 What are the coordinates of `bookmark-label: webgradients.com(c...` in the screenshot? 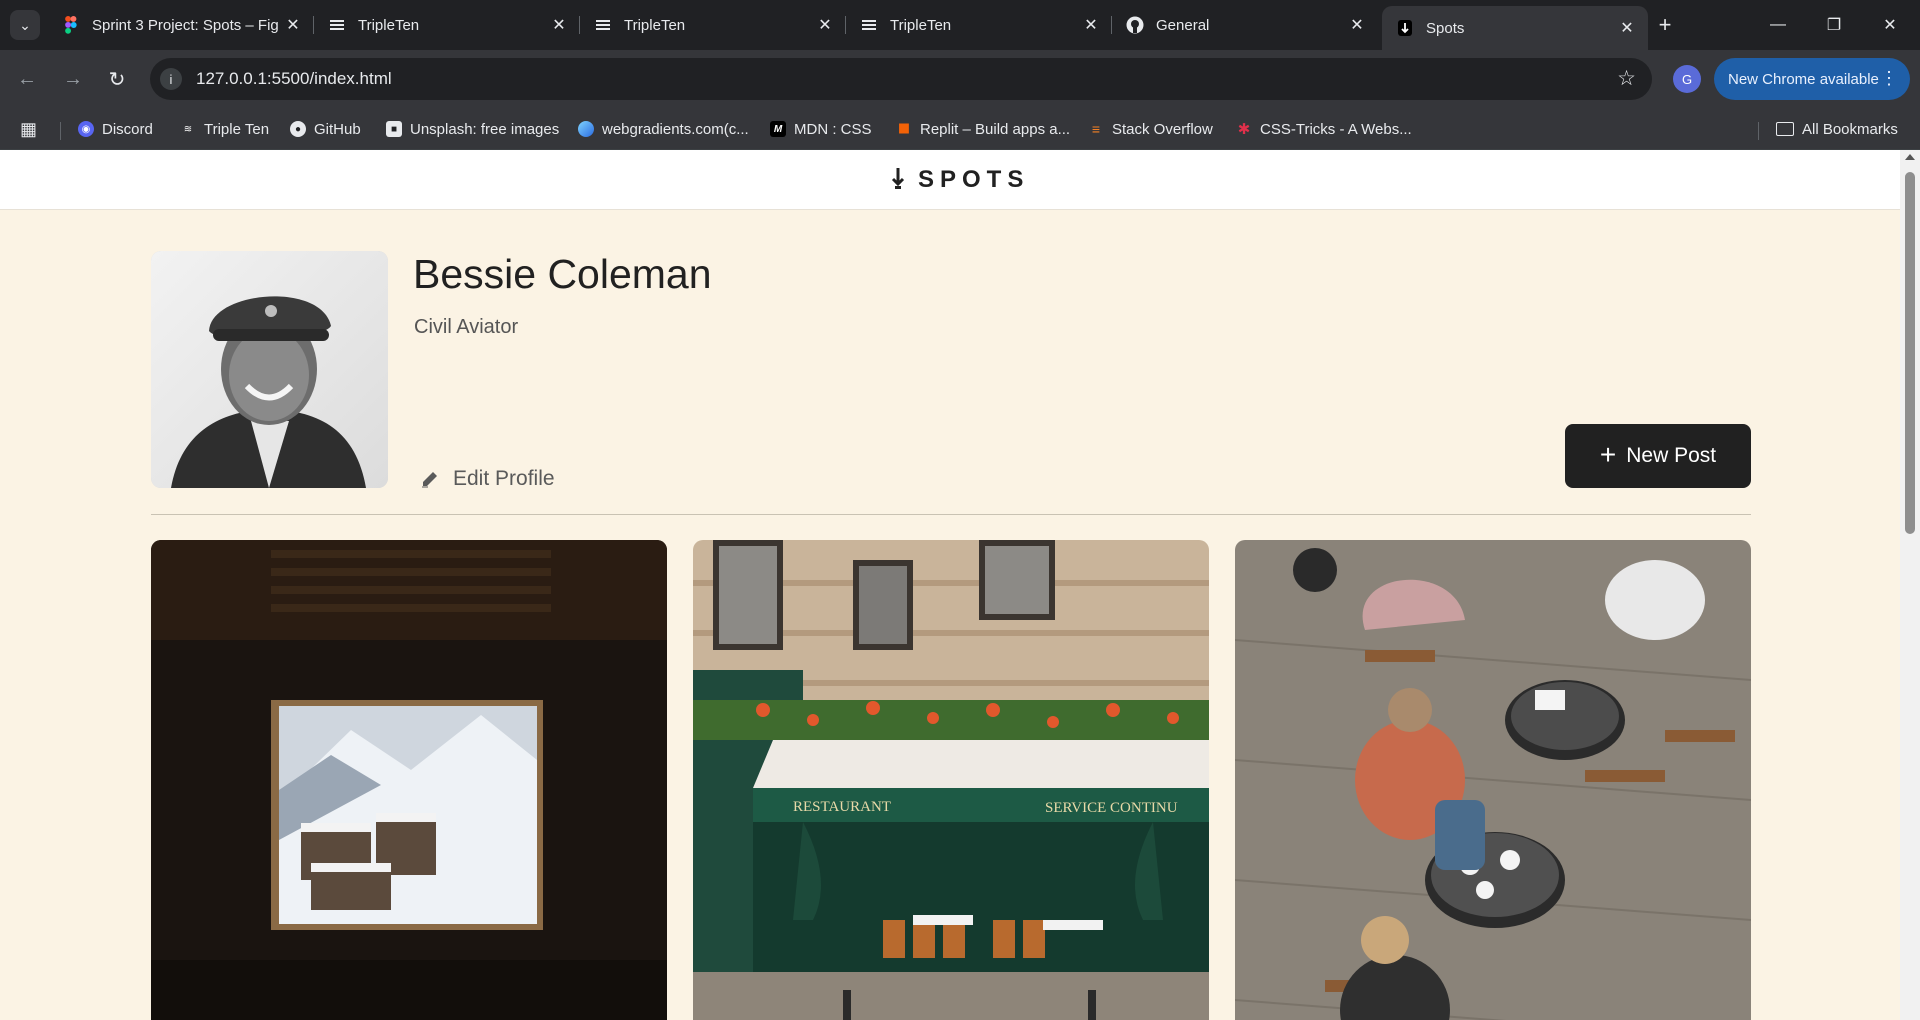 It's located at (675, 129).